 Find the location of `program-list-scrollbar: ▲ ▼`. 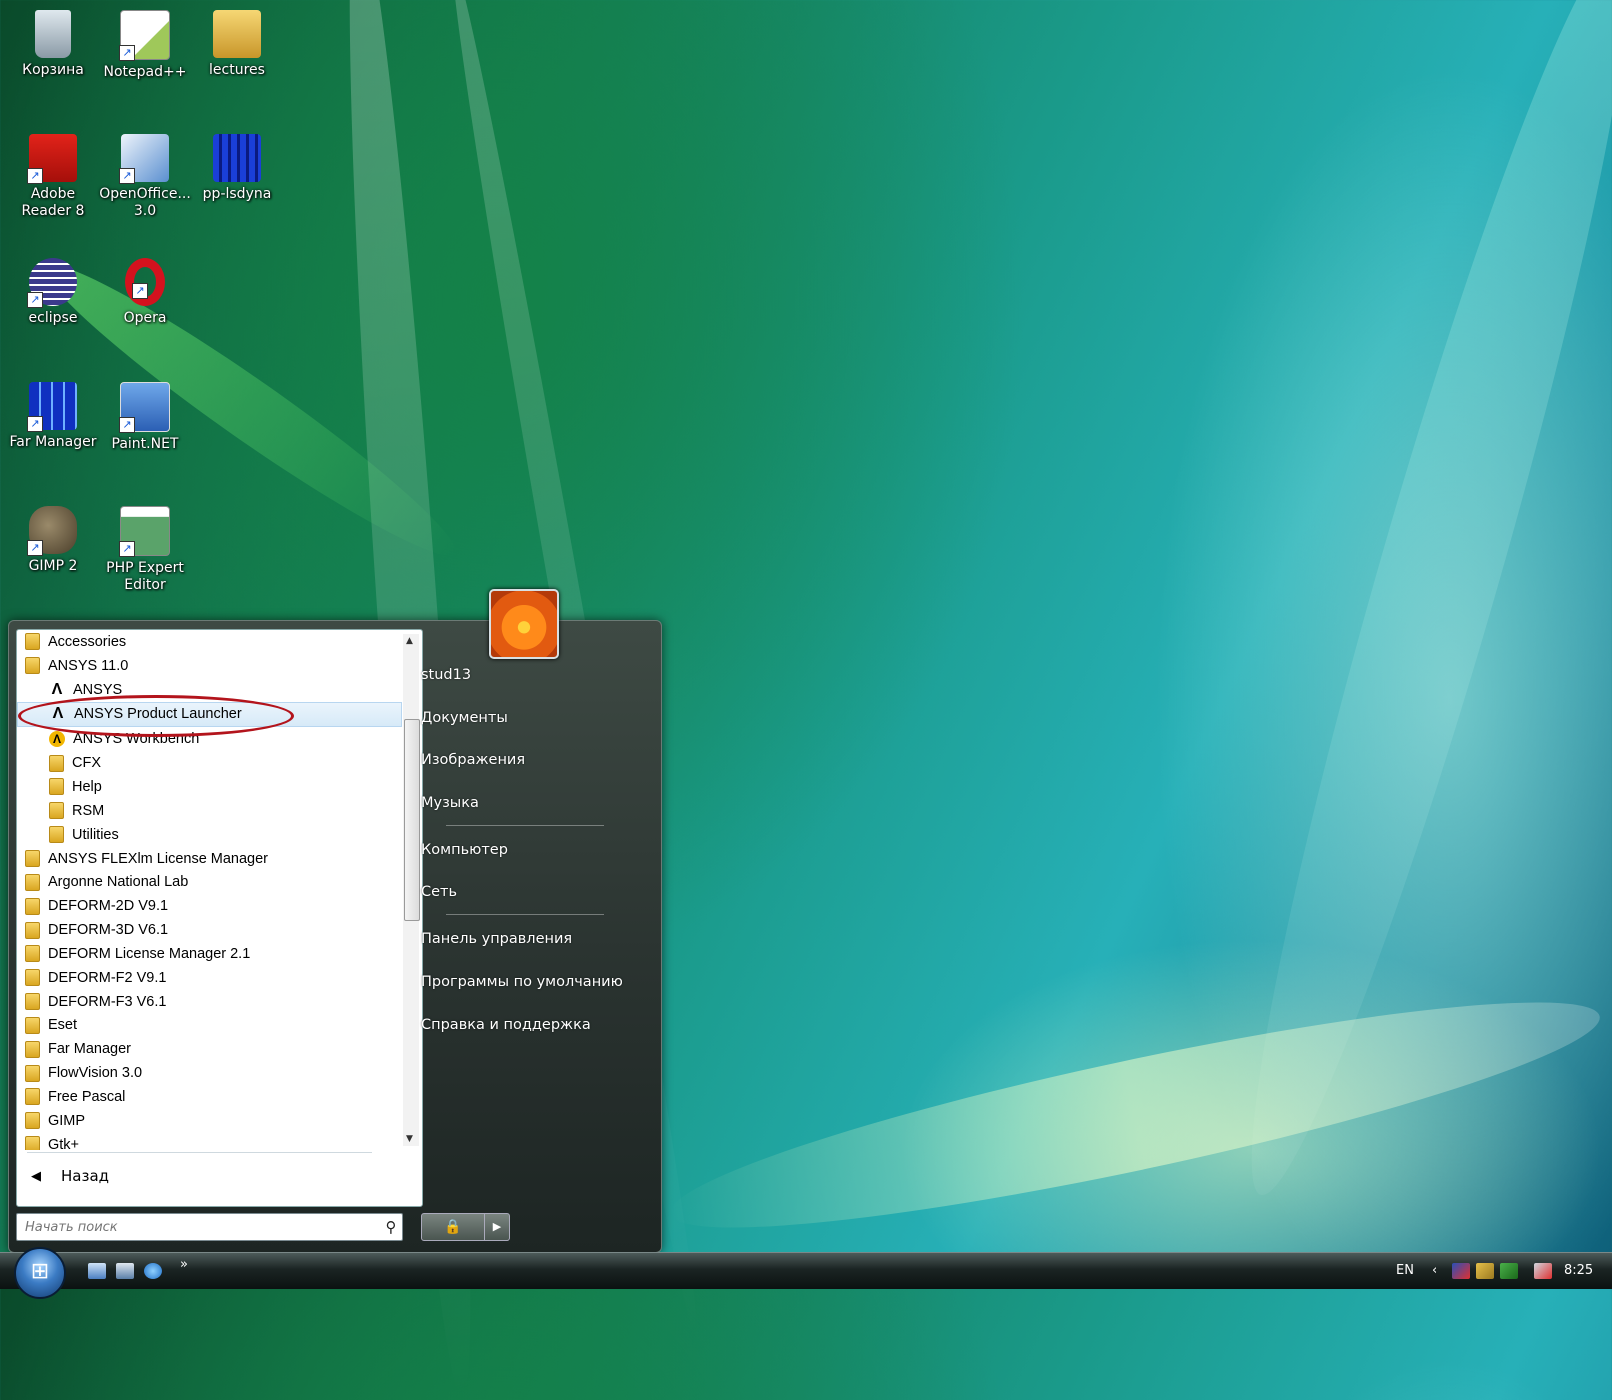

program-list-scrollbar: ▲ ▼ is located at coordinates (411, 890).